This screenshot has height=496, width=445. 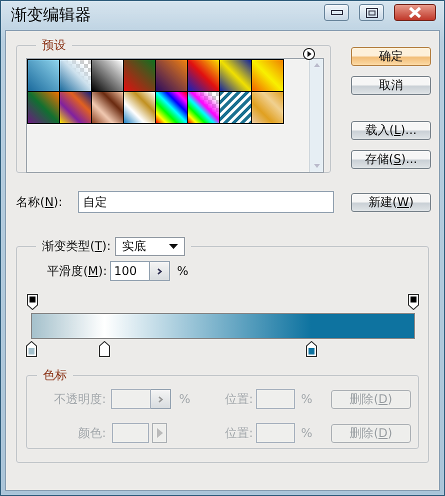 What do you see at coordinates (40, 202) in the screenshot?
I see `name-label: 名称(N):` at bounding box center [40, 202].